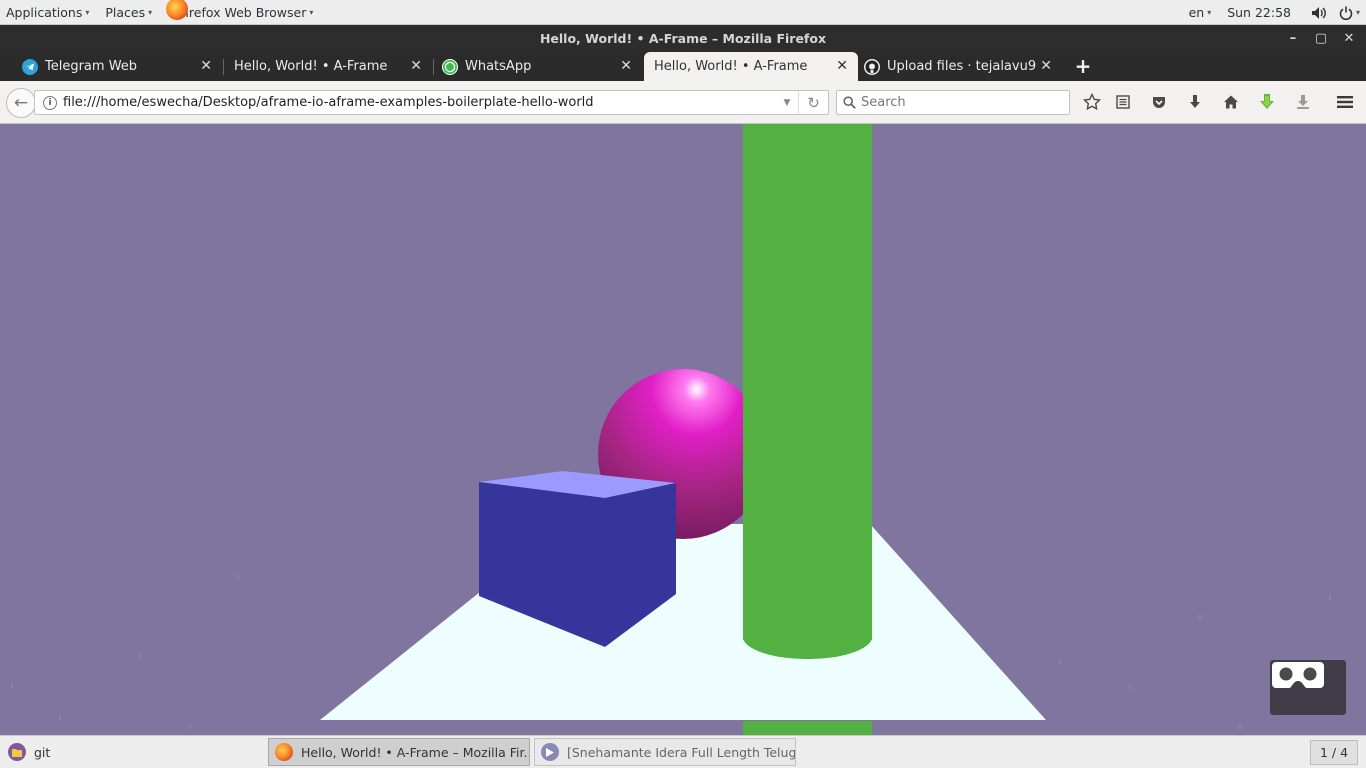 The image size is (1366, 768). I want to click on whatsapp-icon, so click(450, 66).